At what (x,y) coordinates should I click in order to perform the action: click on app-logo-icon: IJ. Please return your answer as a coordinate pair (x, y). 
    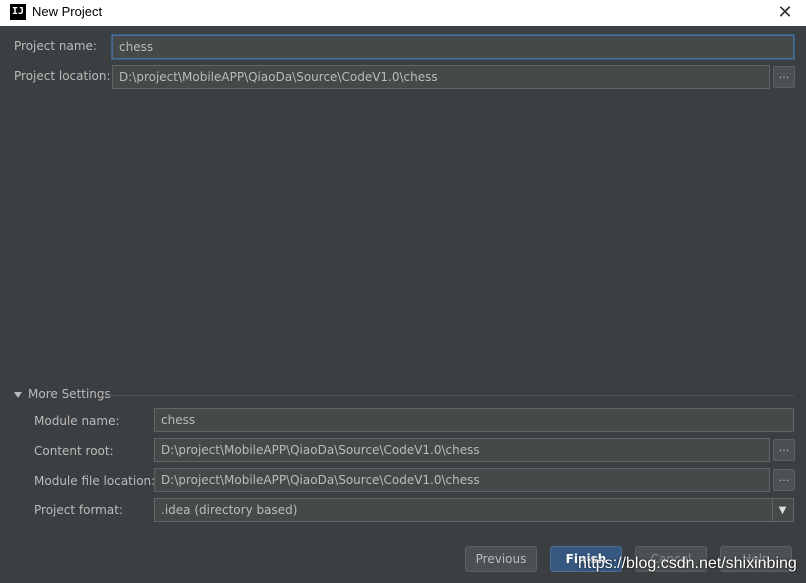
    Looking at the image, I should click on (18, 12).